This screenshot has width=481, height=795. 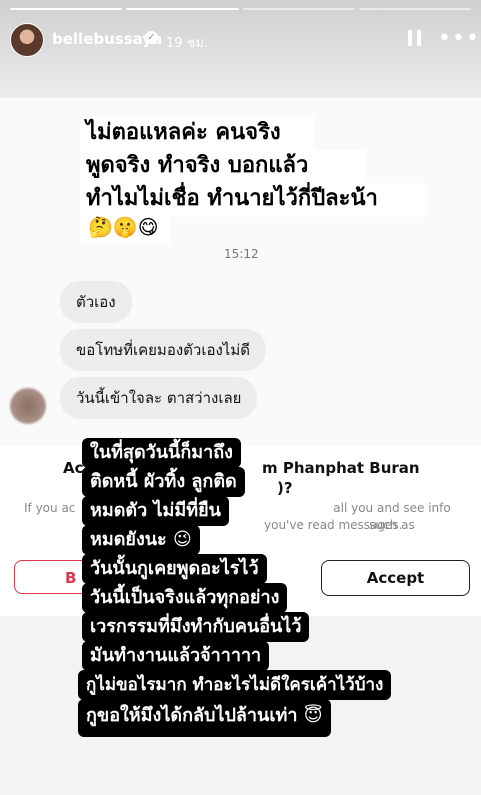 What do you see at coordinates (163, 350) in the screenshot?
I see `message-bubble: ขอโทษที่เคยมองตัวเองไม่ดี` at bounding box center [163, 350].